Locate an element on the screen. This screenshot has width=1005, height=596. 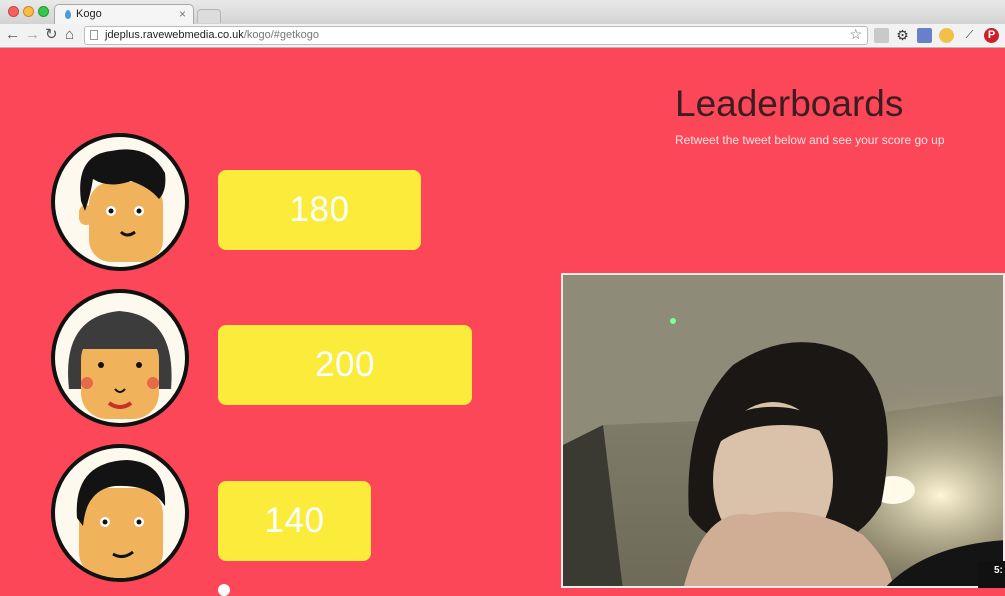
player-score: 200 is located at coordinates (345, 365).